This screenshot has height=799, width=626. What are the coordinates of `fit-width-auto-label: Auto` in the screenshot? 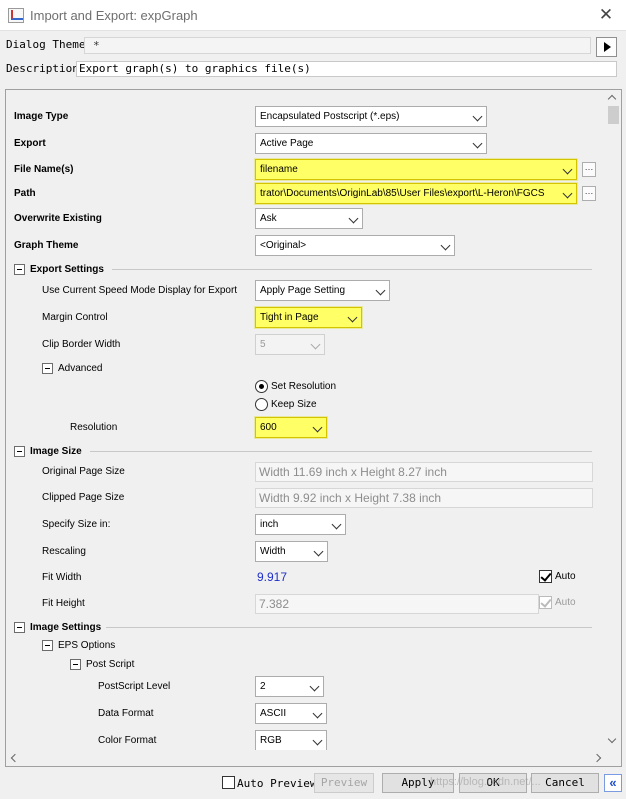 It's located at (565, 576).